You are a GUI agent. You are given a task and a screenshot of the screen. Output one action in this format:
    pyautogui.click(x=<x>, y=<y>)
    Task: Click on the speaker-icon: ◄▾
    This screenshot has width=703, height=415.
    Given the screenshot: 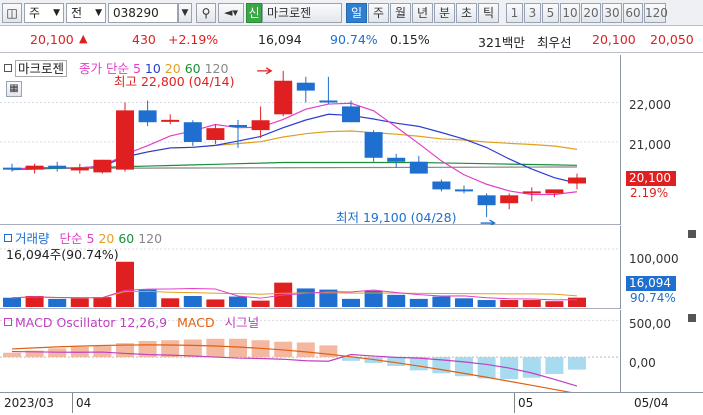 What is the action you would take?
    pyautogui.click(x=231, y=13)
    